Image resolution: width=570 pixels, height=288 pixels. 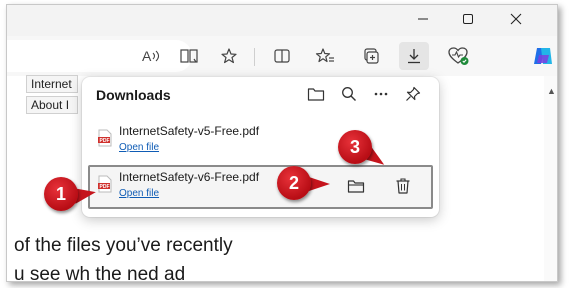 I want to click on open-downloads-folder-button, so click(x=316, y=96).